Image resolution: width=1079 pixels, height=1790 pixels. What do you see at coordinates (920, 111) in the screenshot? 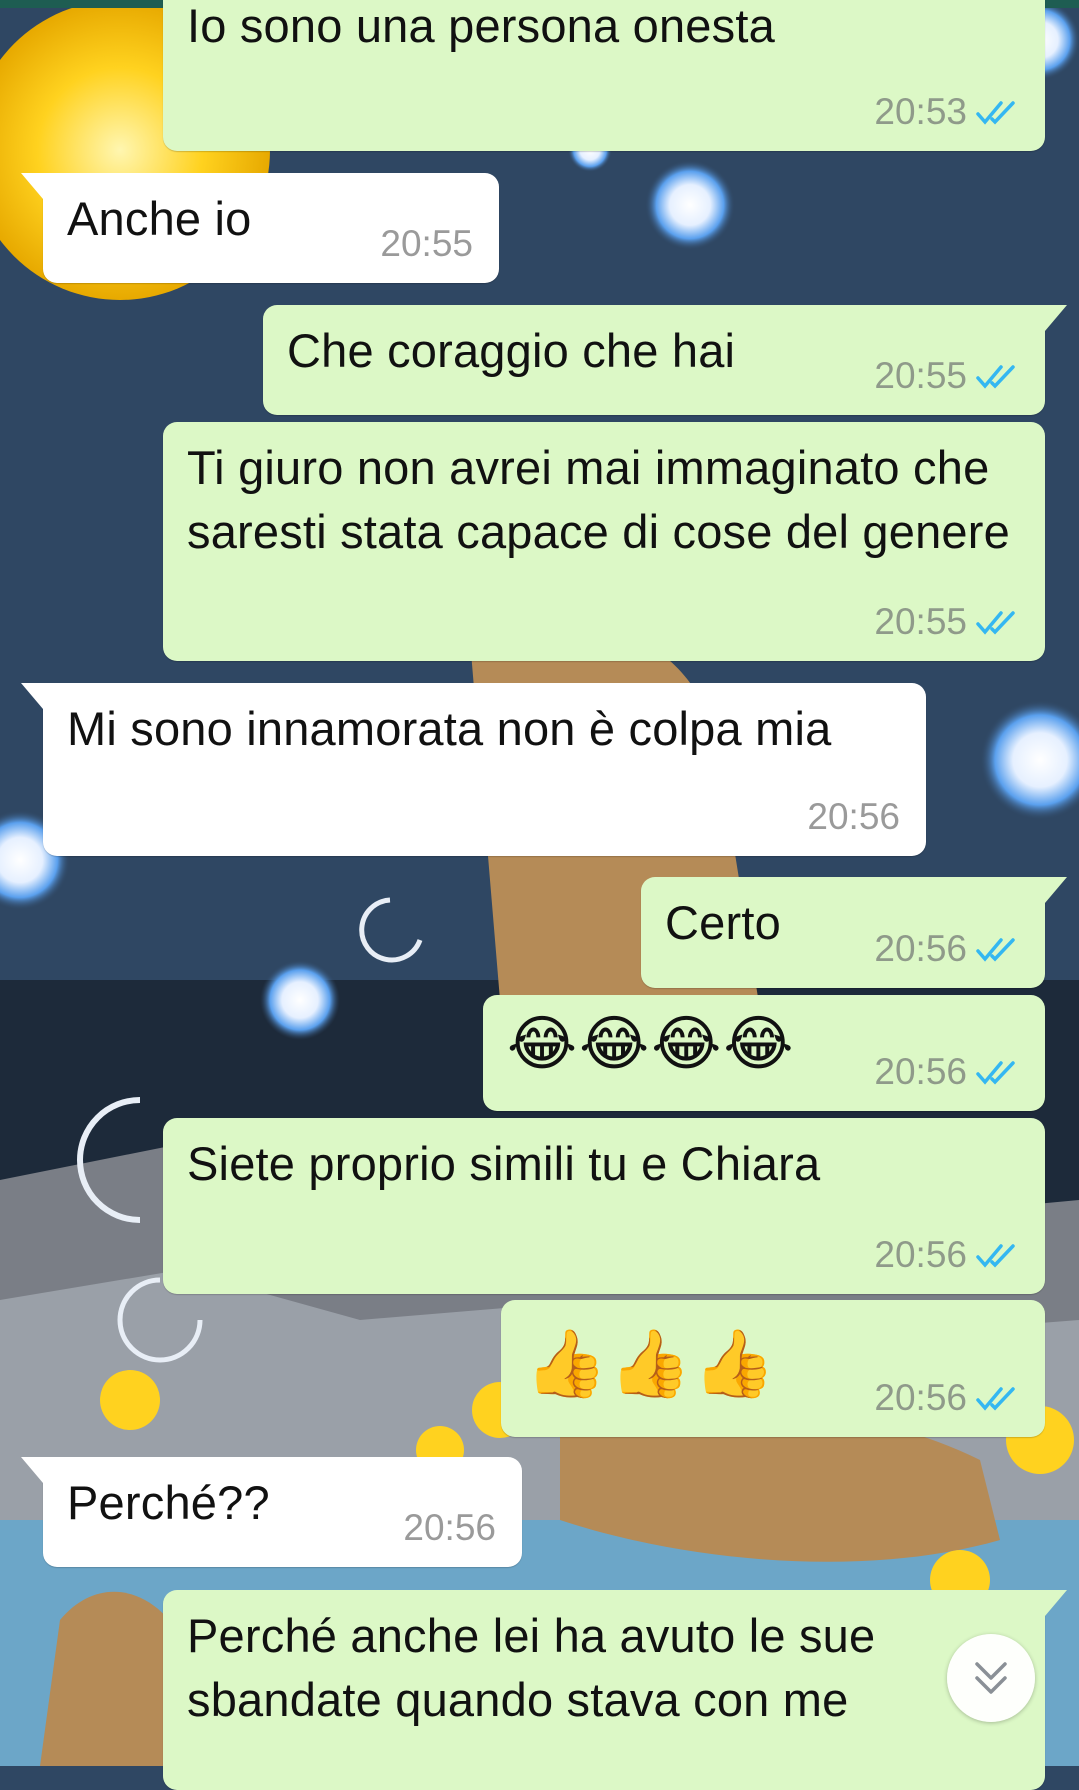
I see `message-time: 20:53` at bounding box center [920, 111].